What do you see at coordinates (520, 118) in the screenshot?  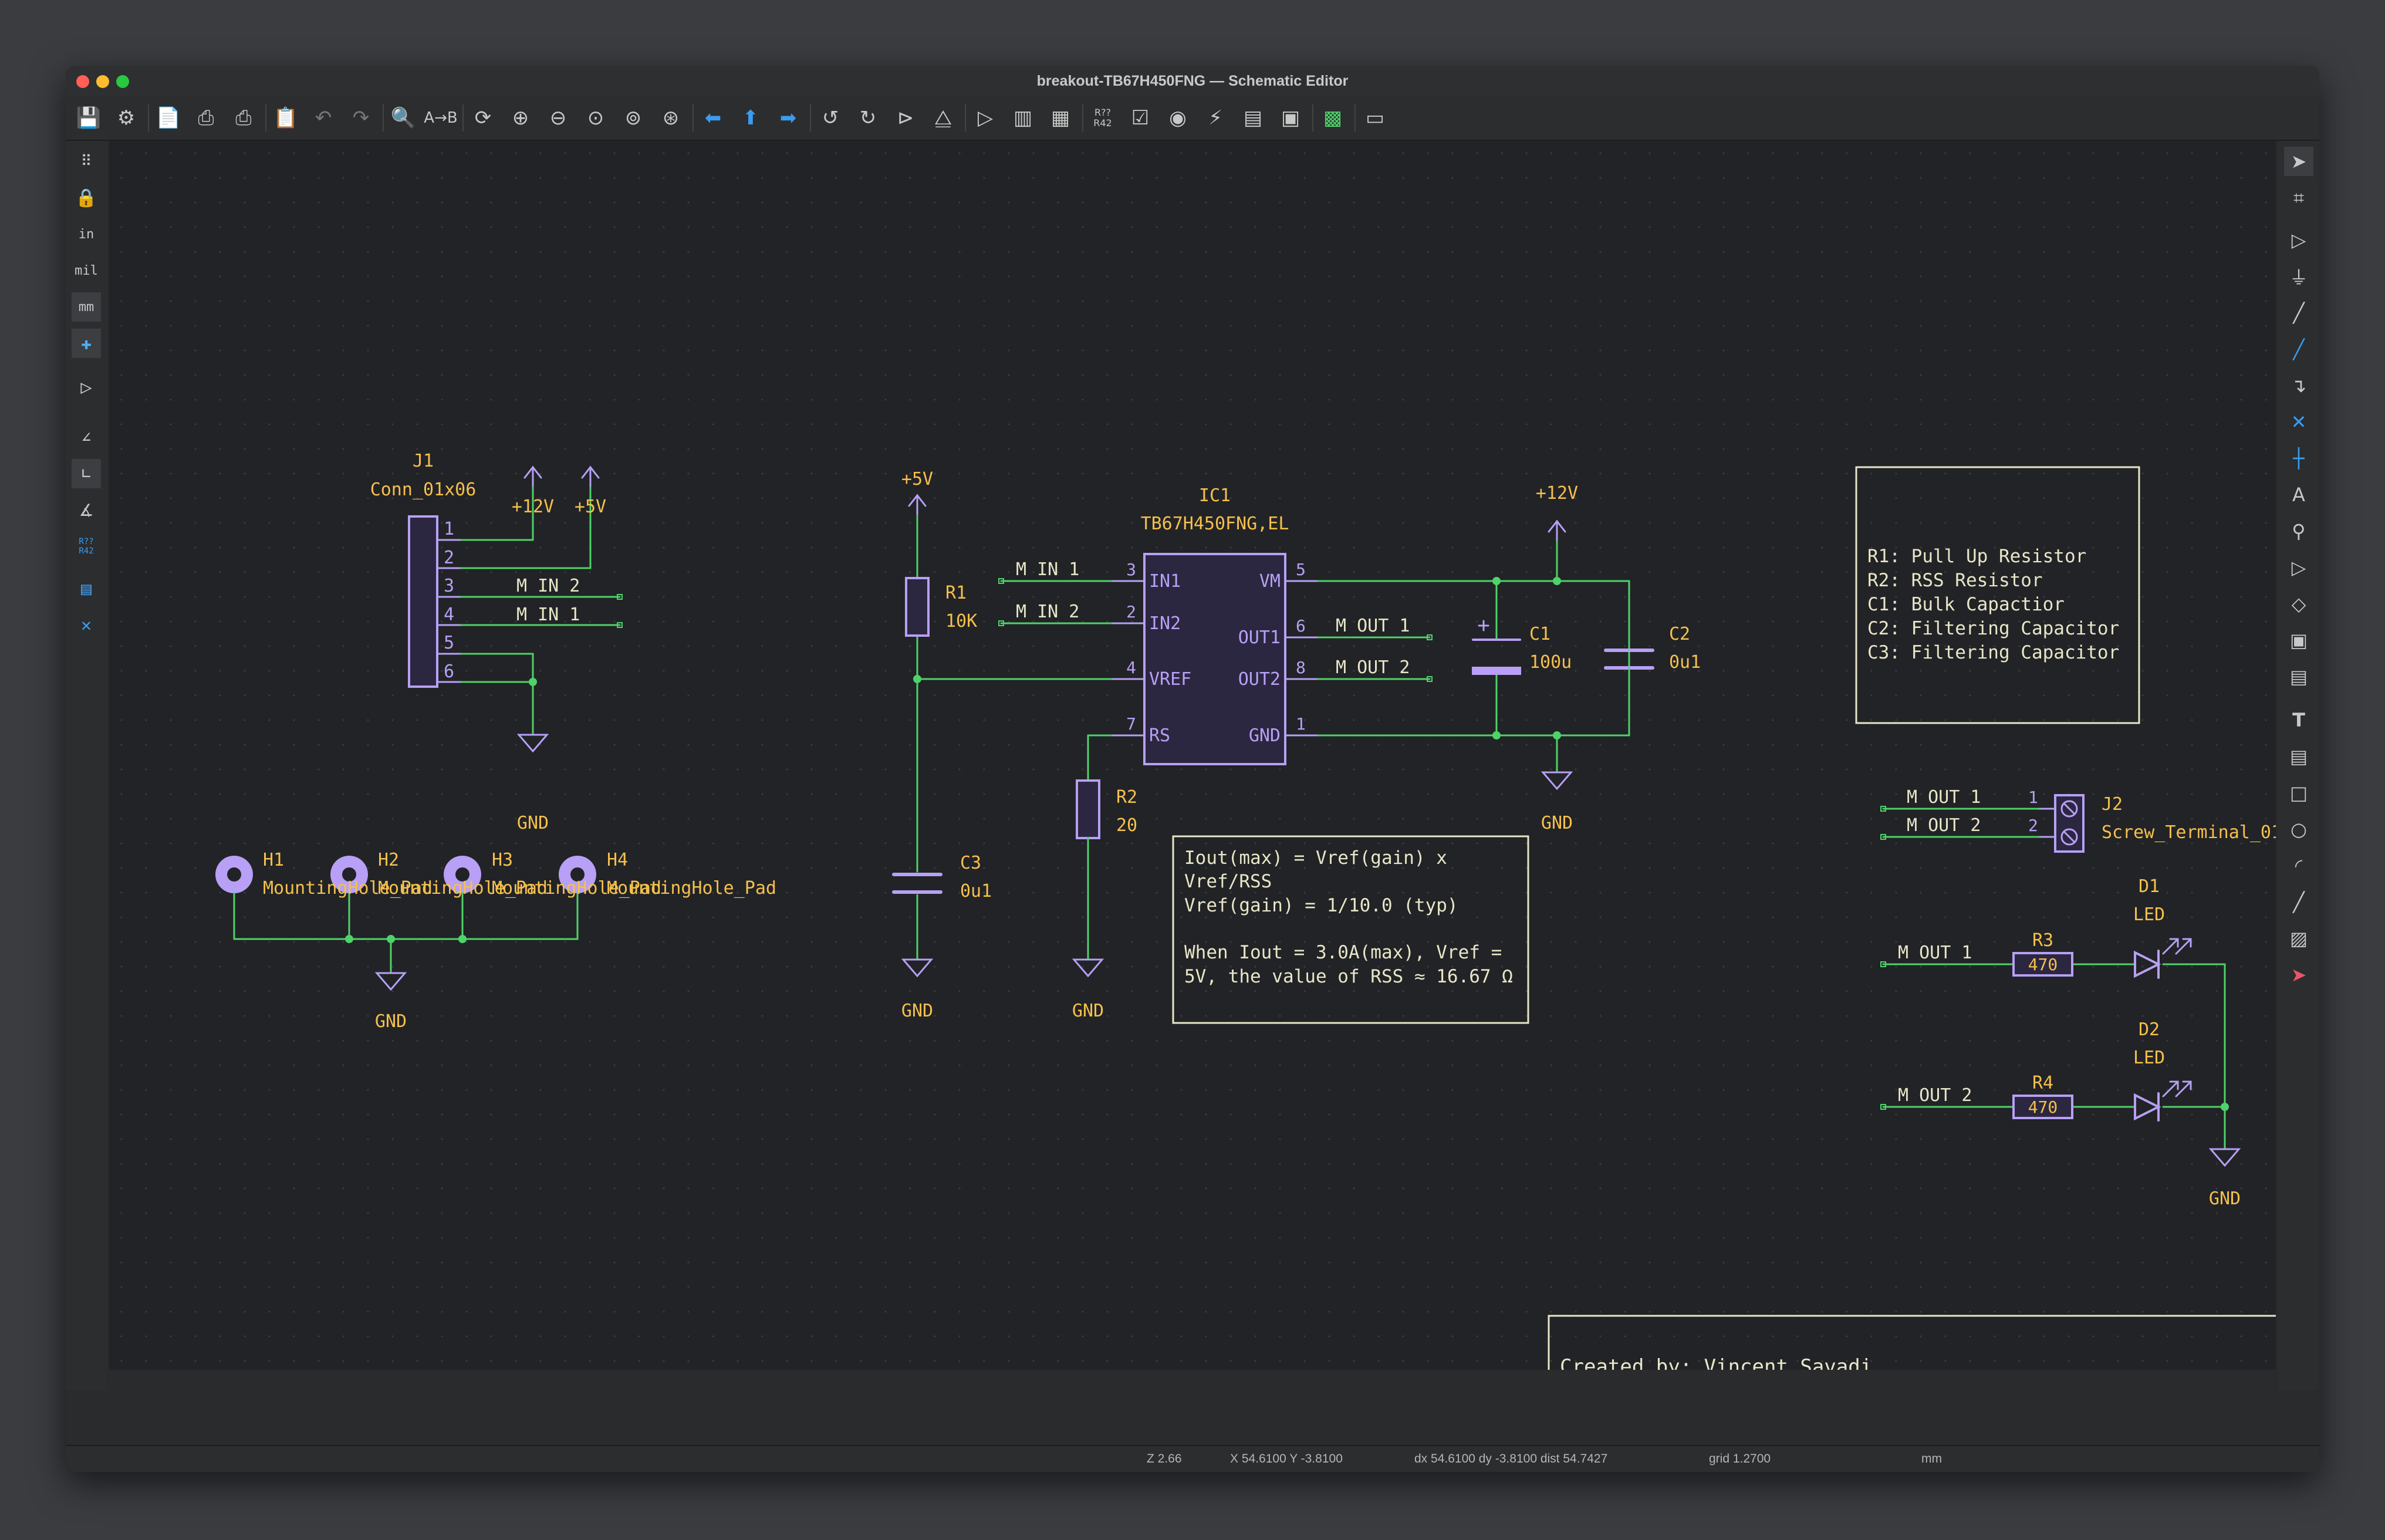 I see `zoom-in-icon: ⊕` at bounding box center [520, 118].